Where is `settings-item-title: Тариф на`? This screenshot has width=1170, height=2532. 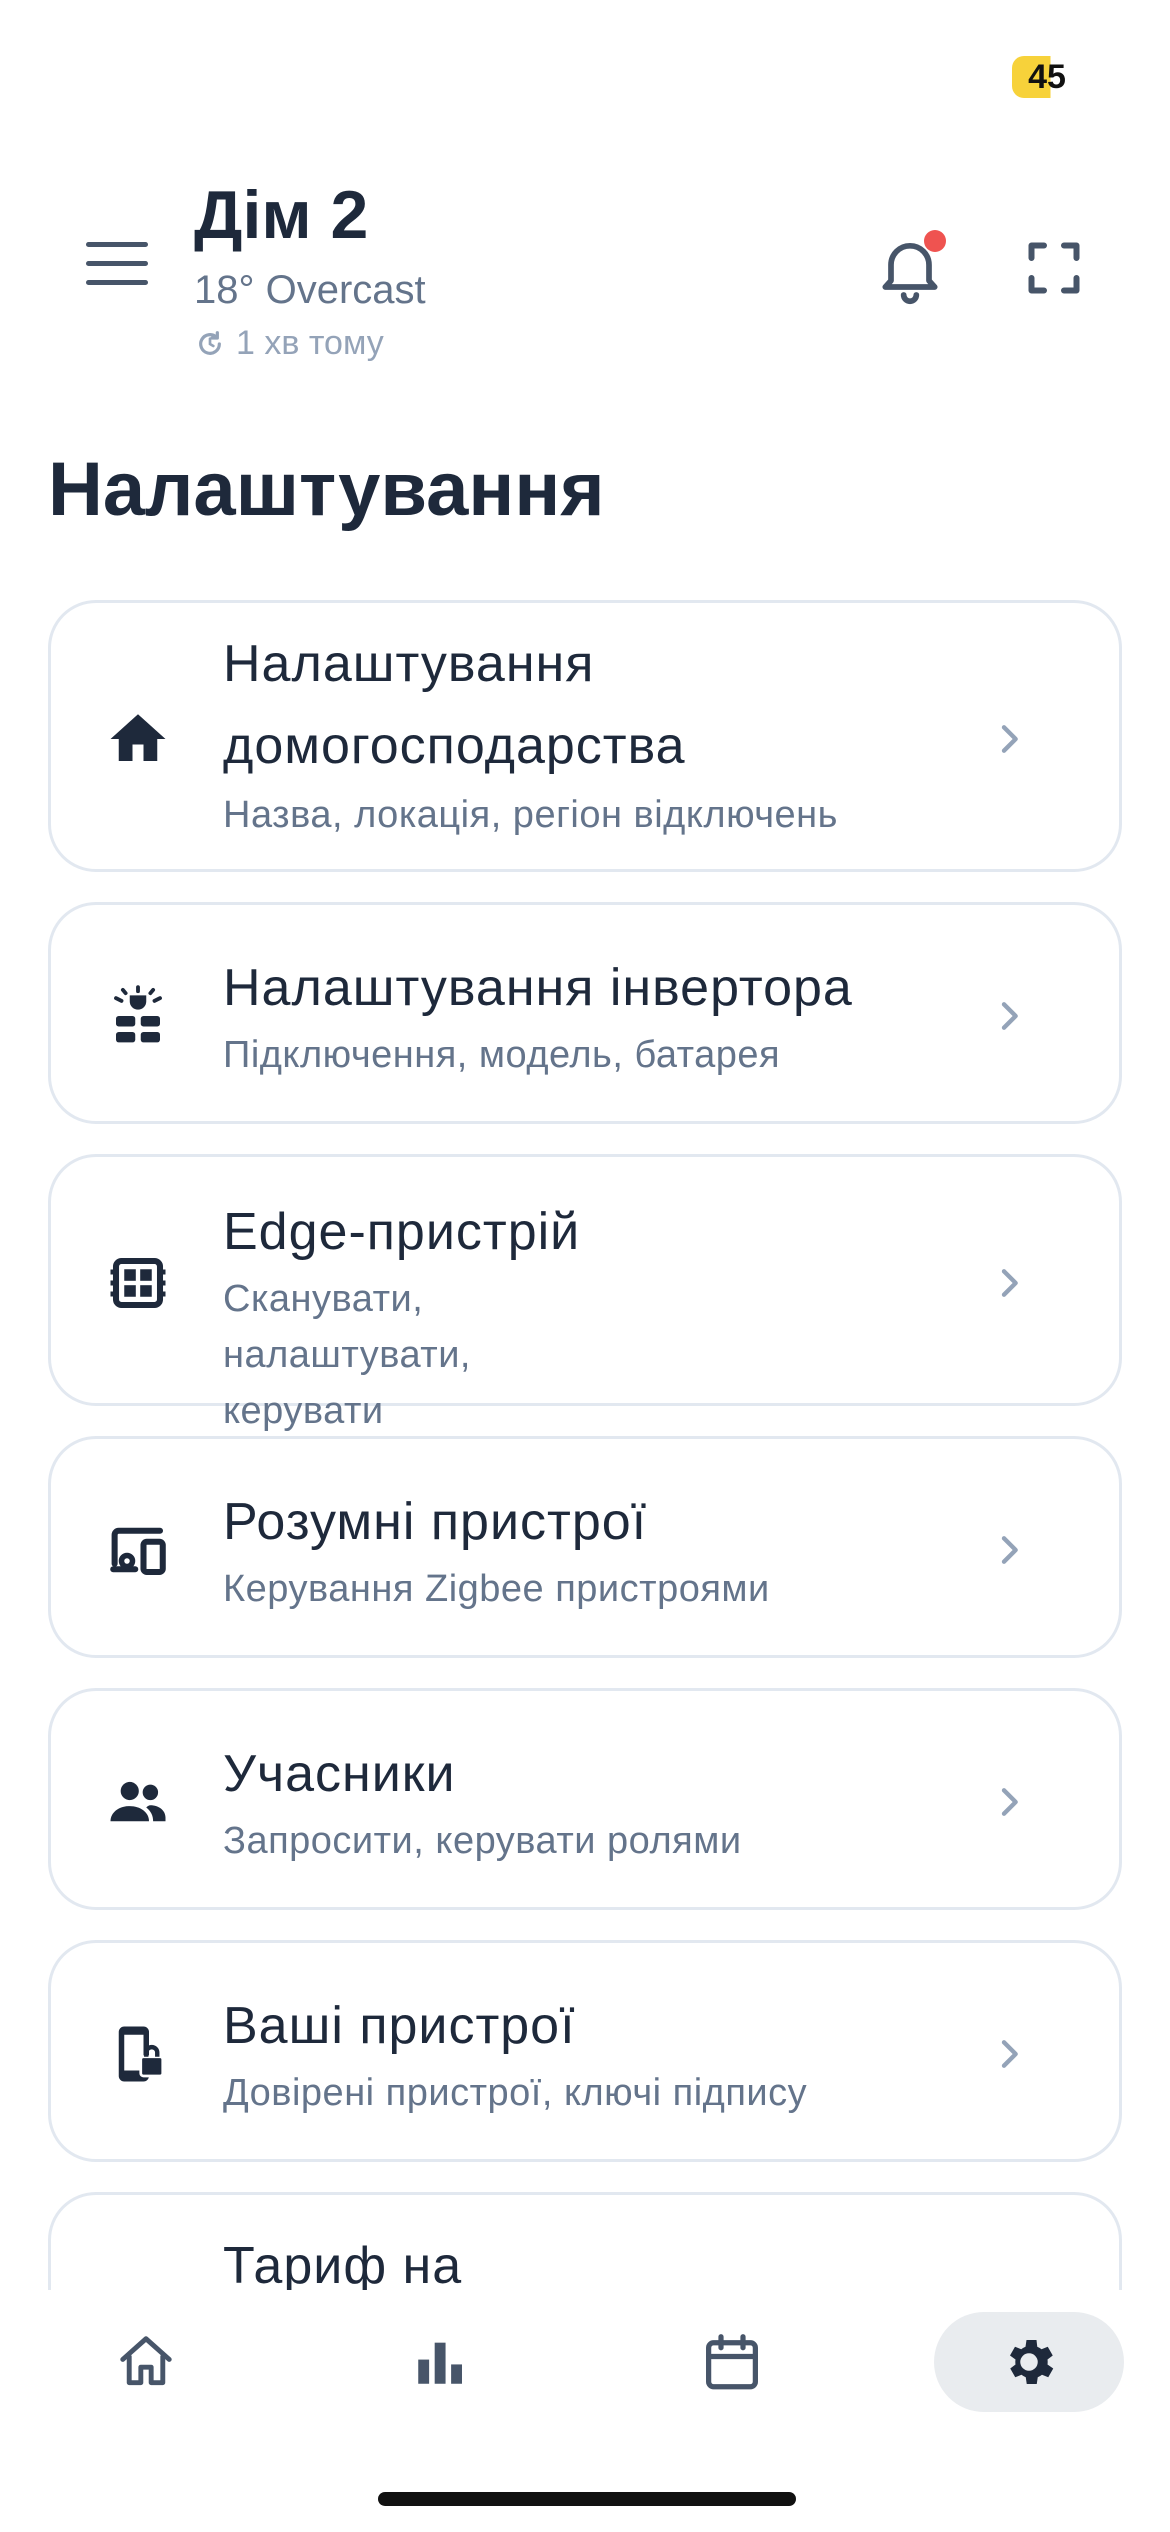
settings-item-title: Тариф на is located at coordinates (343, 2263).